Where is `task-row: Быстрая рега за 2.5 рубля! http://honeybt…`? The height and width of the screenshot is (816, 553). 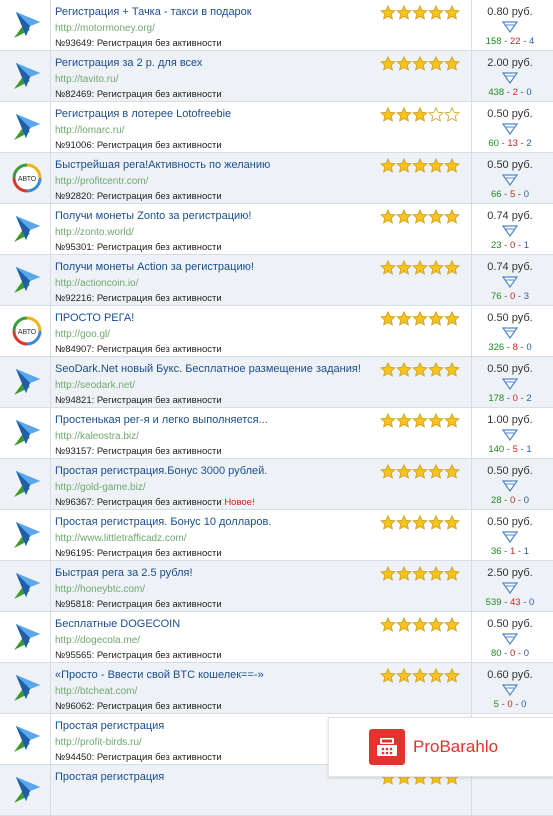
task-row: Быстрая рега за 2.5 рубля! http://honeybt… is located at coordinates (276, 586).